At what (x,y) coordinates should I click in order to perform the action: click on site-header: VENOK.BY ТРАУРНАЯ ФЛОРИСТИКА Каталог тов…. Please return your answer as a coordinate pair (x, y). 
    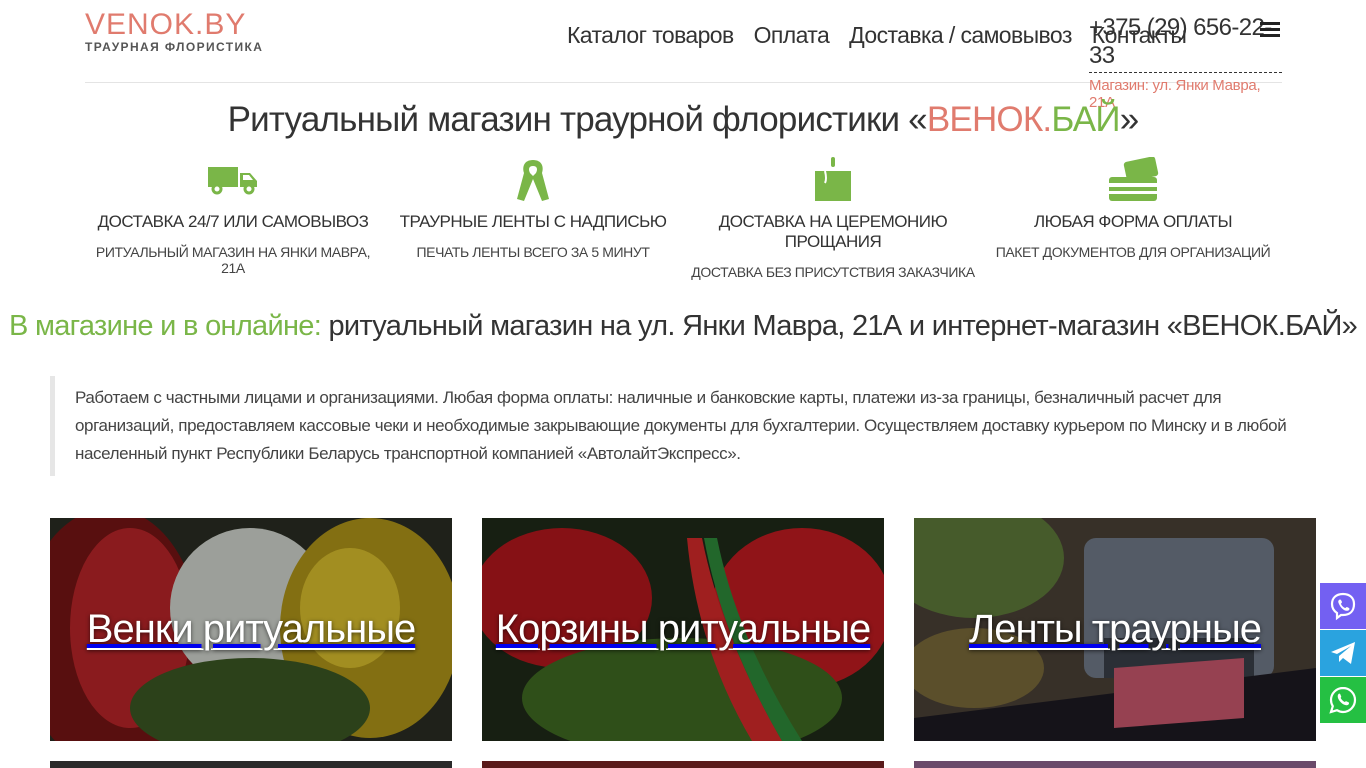
    Looking at the image, I should click on (683, 55).